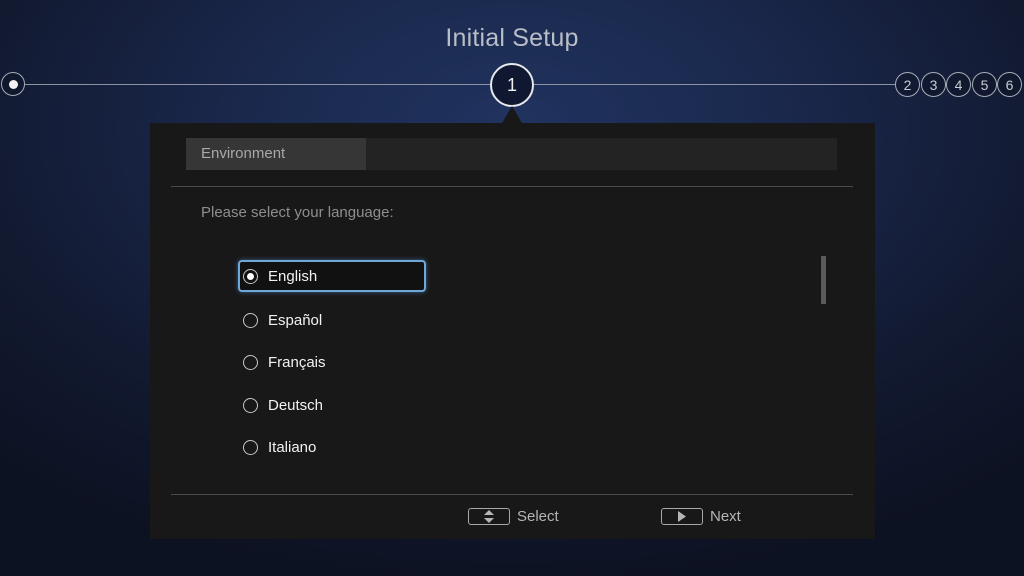  What do you see at coordinates (511, 154) in the screenshot?
I see `tab-bar: Environment` at bounding box center [511, 154].